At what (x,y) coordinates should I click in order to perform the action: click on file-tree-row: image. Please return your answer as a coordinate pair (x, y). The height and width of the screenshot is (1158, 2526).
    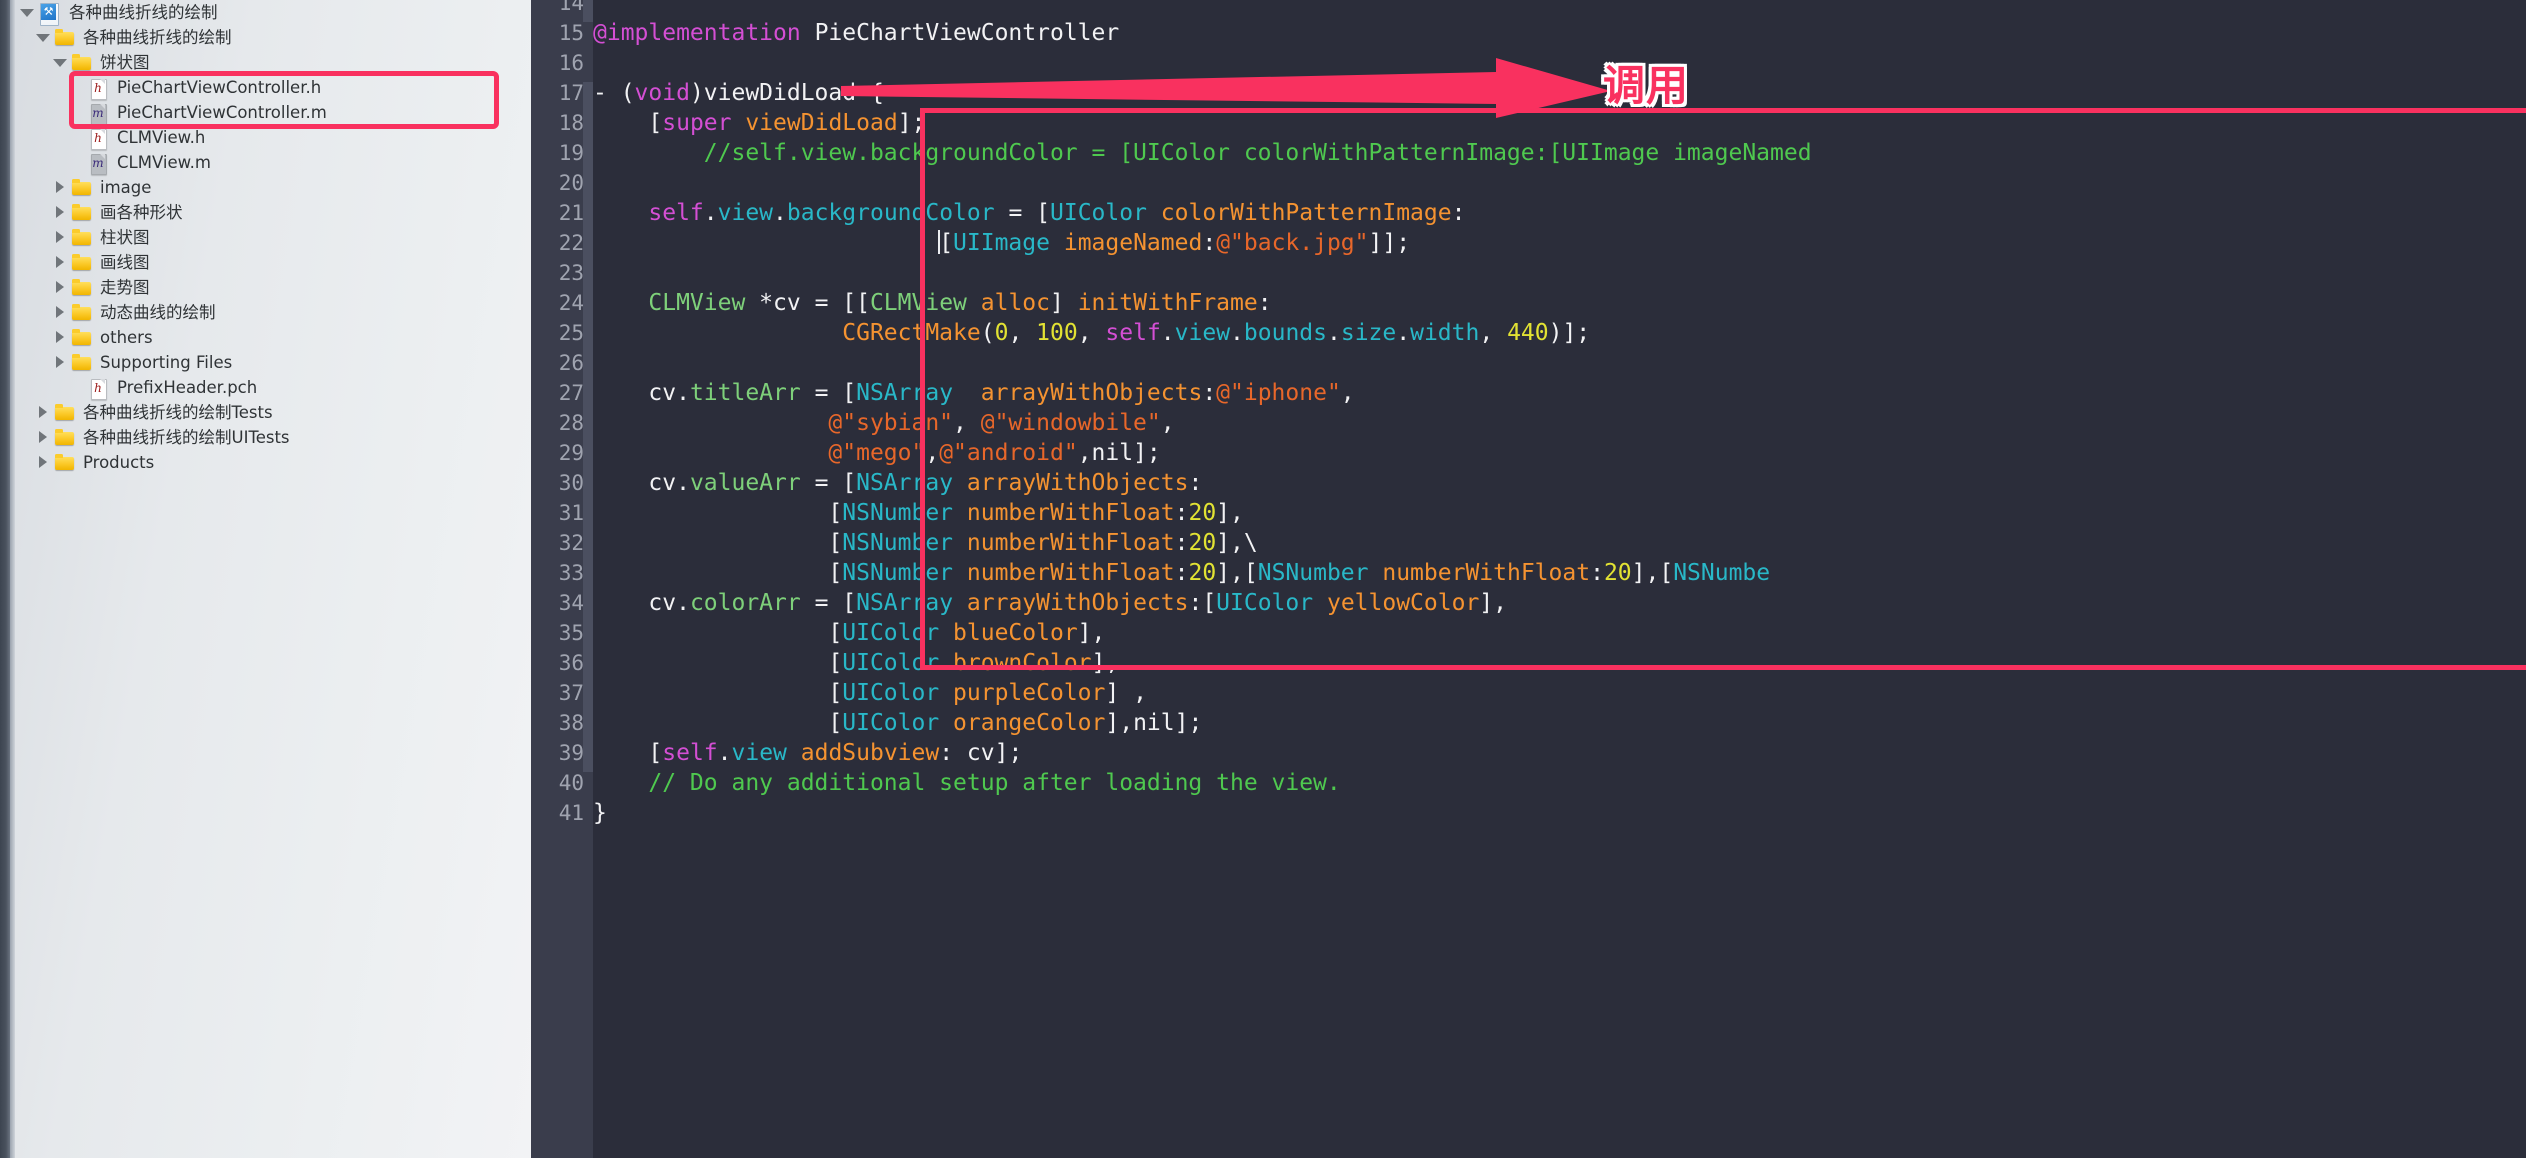
    Looking at the image, I should click on (265, 187).